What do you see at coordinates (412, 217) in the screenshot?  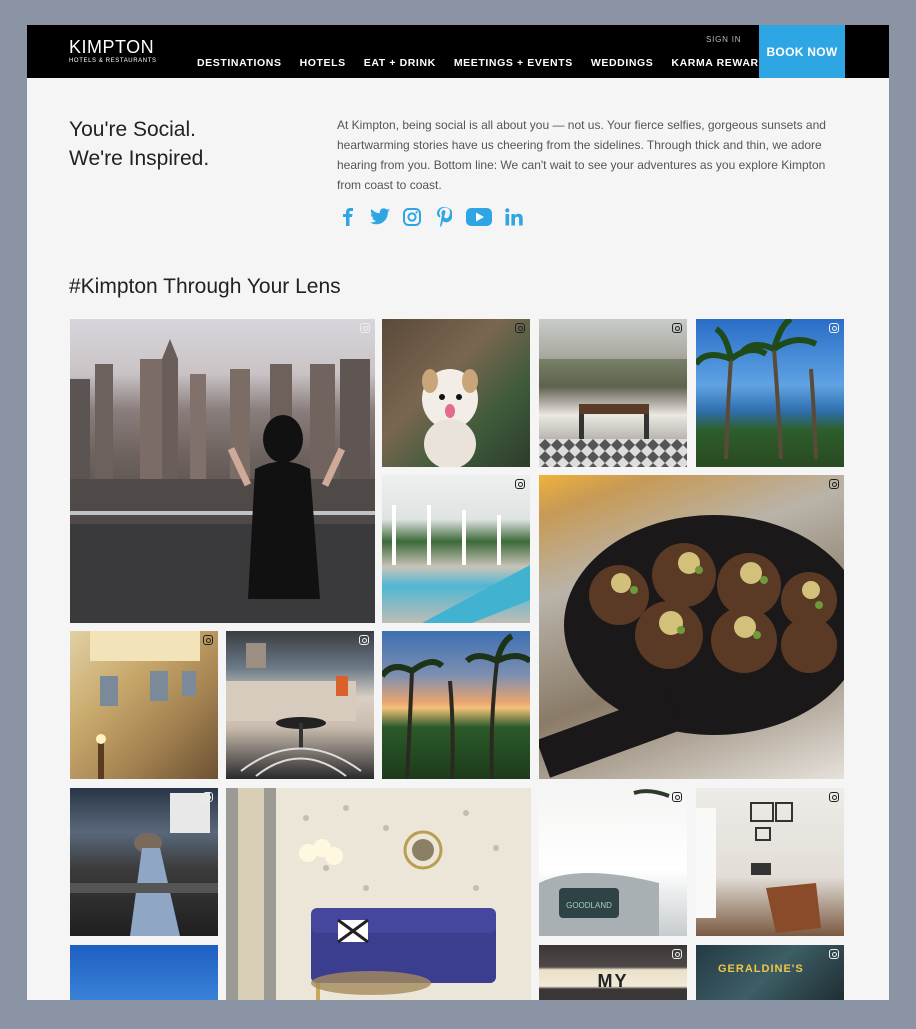 I see `instagram-icon` at bounding box center [412, 217].